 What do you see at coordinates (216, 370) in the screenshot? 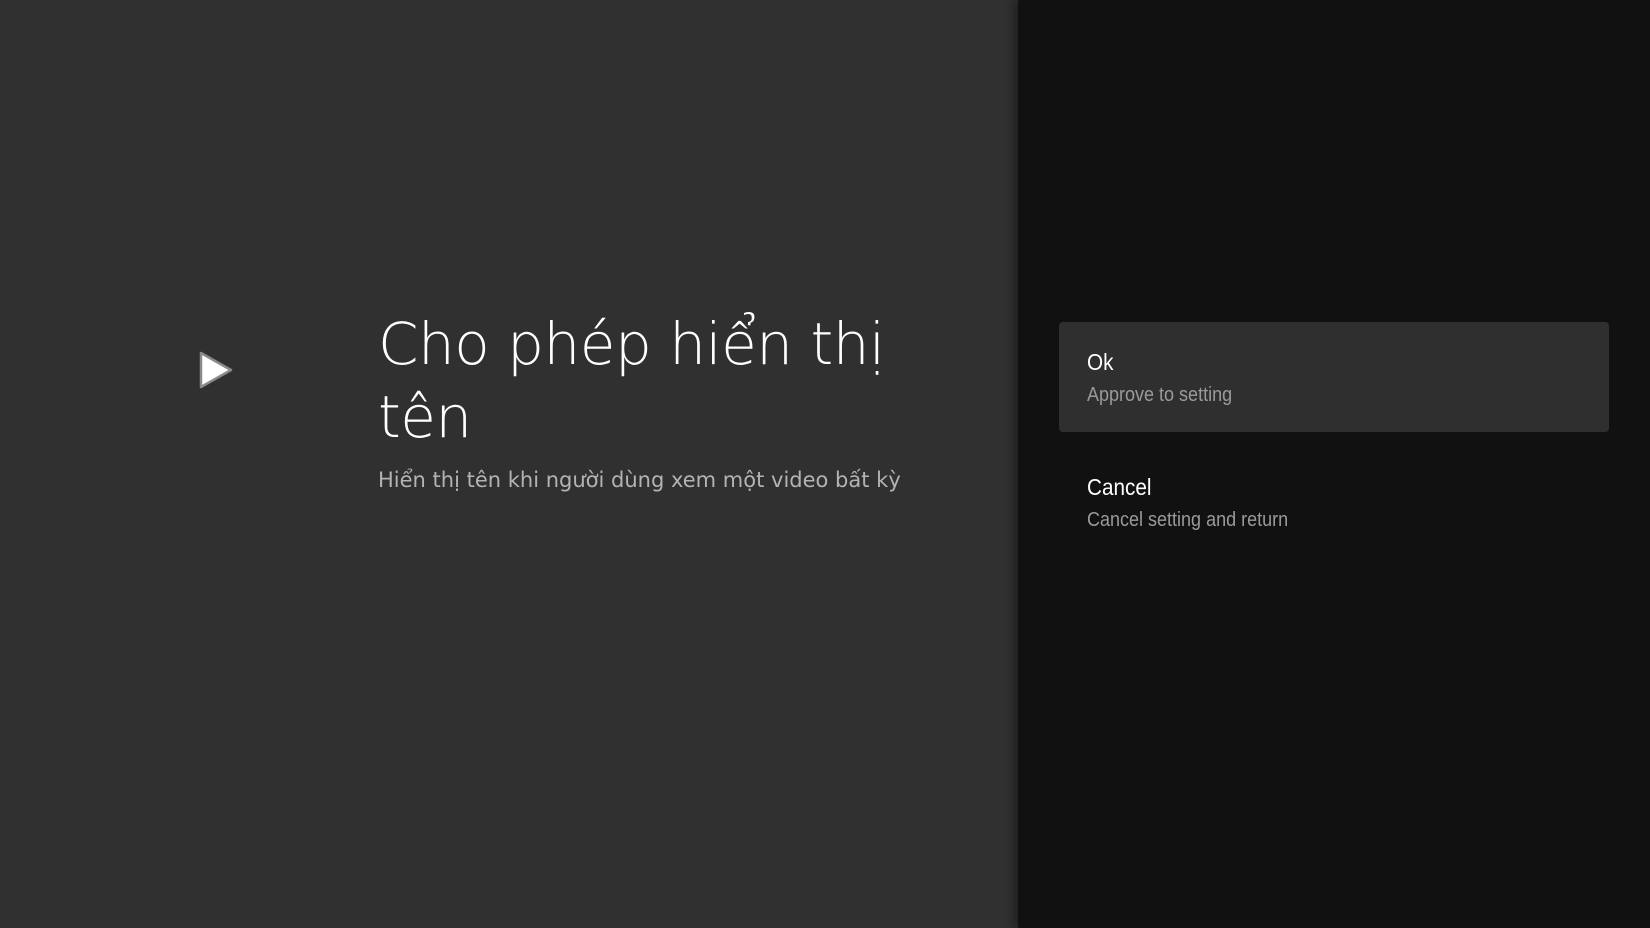
I see `play-arrow-icon` at bounding box center [216, 370].